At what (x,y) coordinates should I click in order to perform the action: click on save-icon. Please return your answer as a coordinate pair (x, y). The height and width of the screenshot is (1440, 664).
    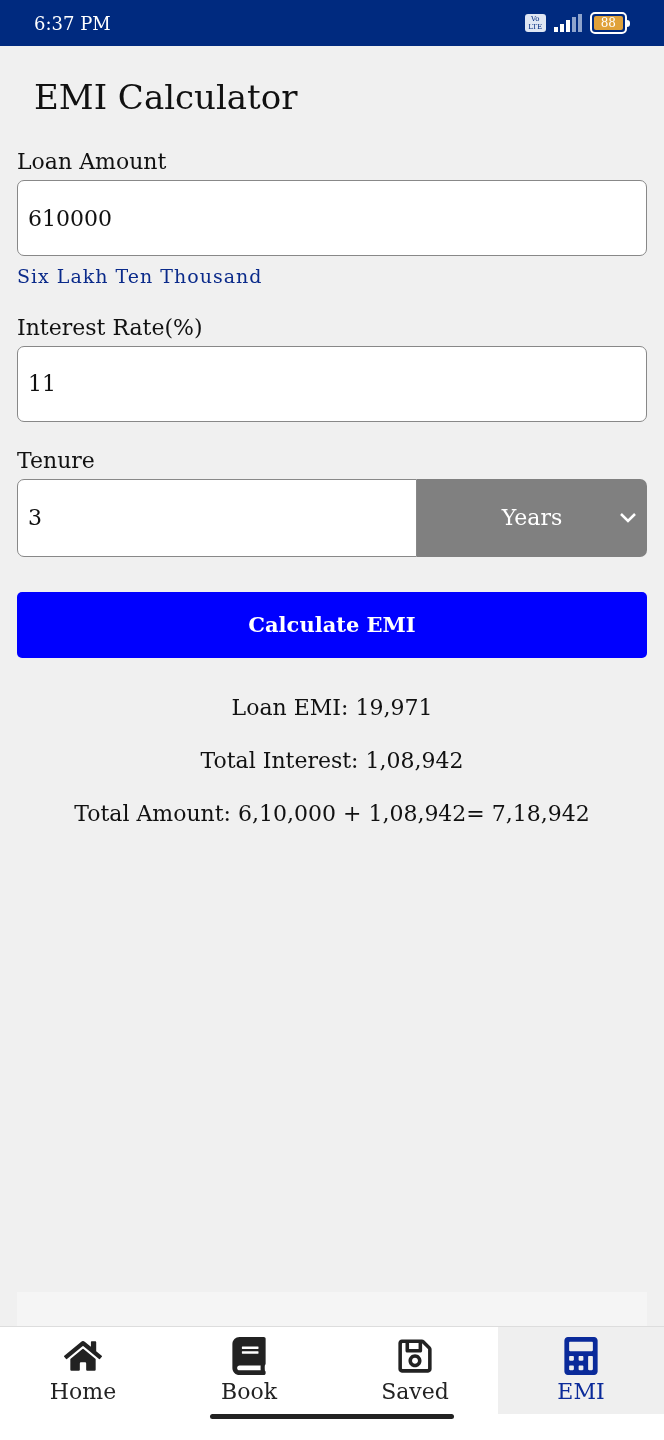
    Looking at the image, I should click on (415, 1355).